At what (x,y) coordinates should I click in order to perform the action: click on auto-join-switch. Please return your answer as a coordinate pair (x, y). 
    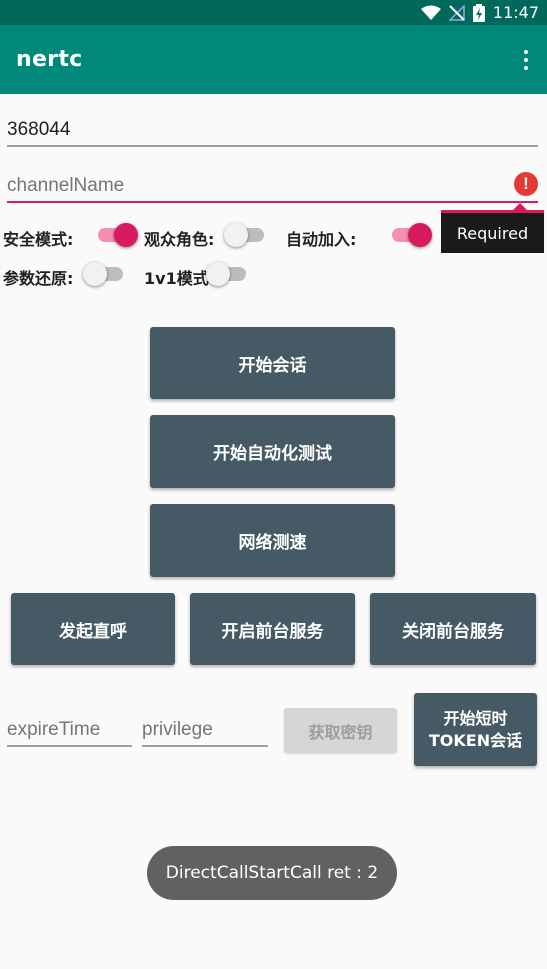
    Looking at the image, I should click on (409, 235).